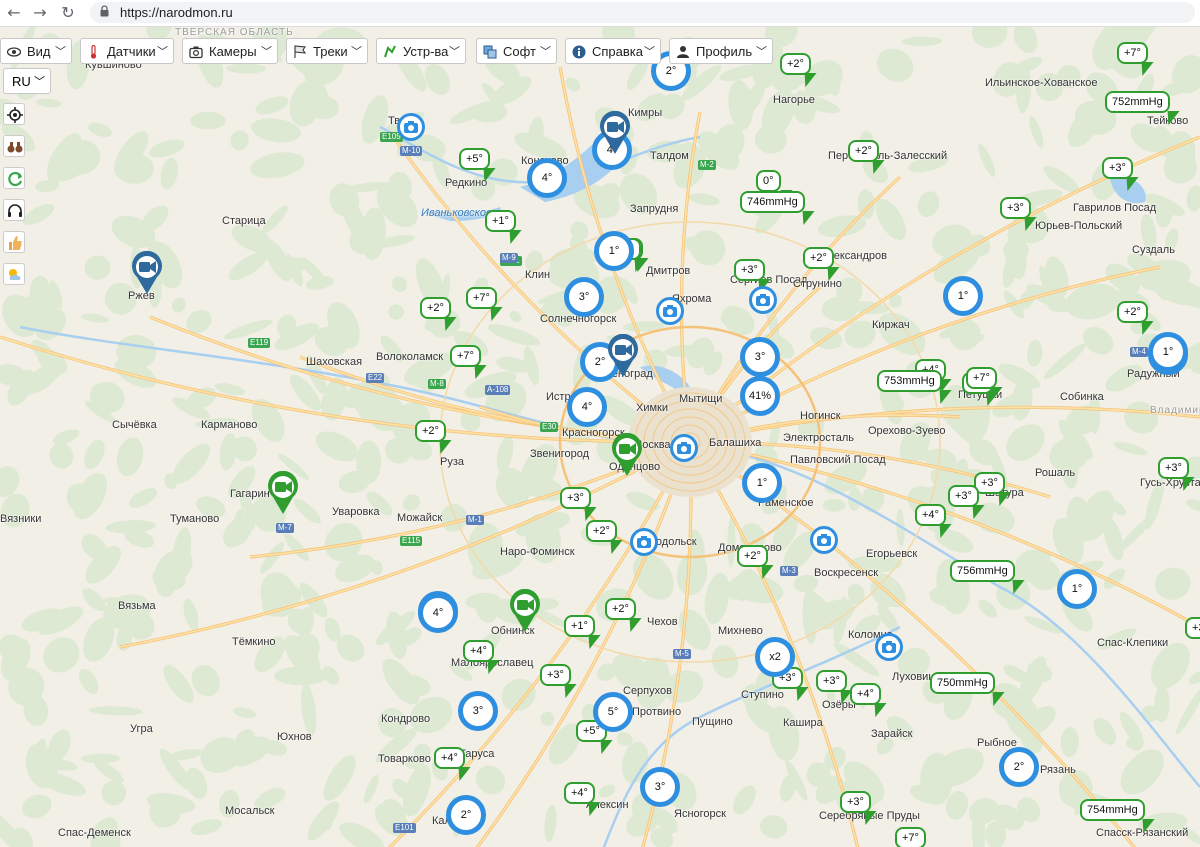  What do you see at coordinates (613, 712) in the screenshot?
I see `sensor-circle: 5°` at bounding box center [613, 712].